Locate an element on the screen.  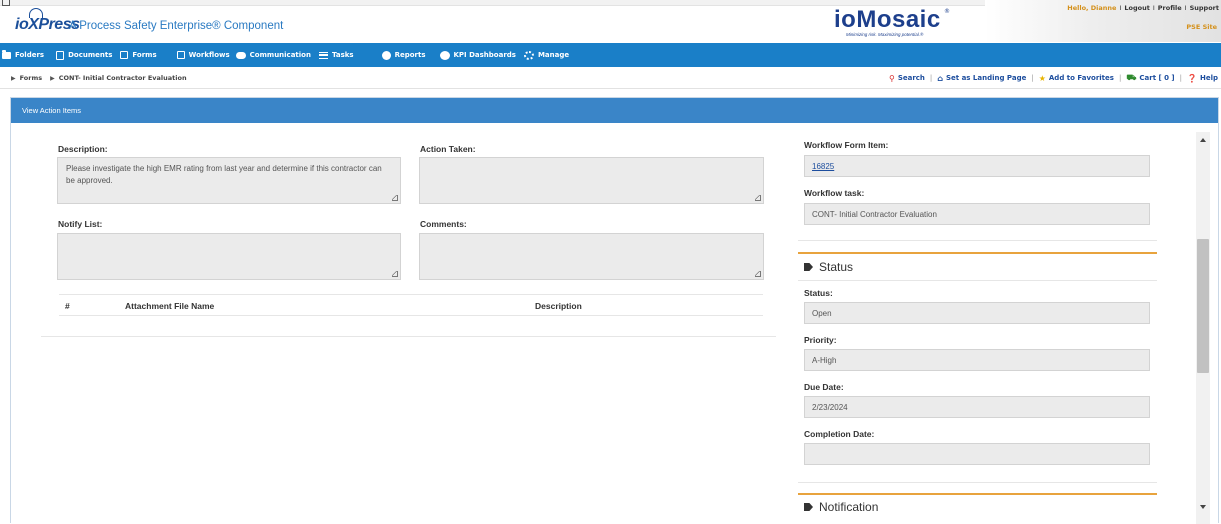
cart-link: Cart [ 0 ] is located at coordinates (1156, 78).